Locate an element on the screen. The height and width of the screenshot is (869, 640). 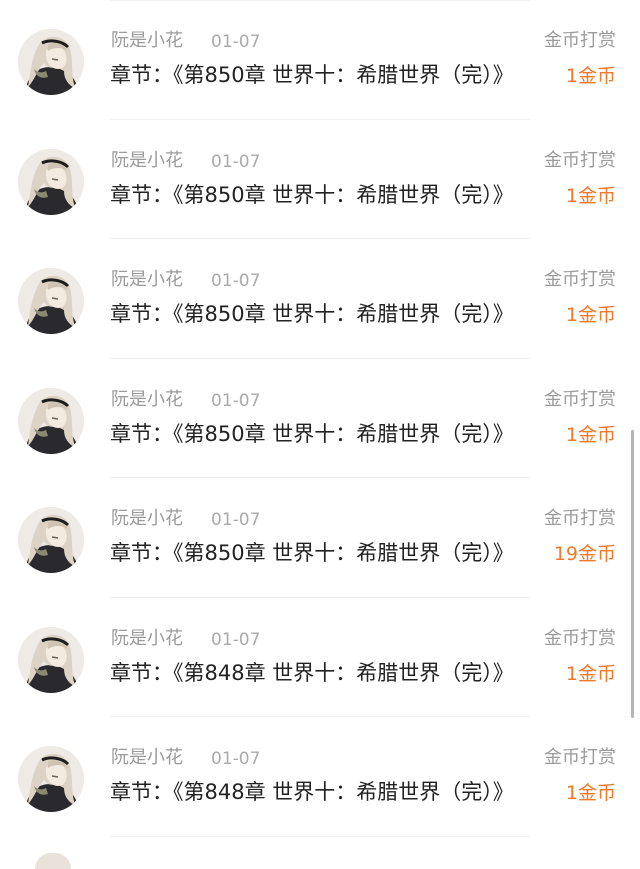
reward-amount: 19金币 is located at coordinates (584, 554).